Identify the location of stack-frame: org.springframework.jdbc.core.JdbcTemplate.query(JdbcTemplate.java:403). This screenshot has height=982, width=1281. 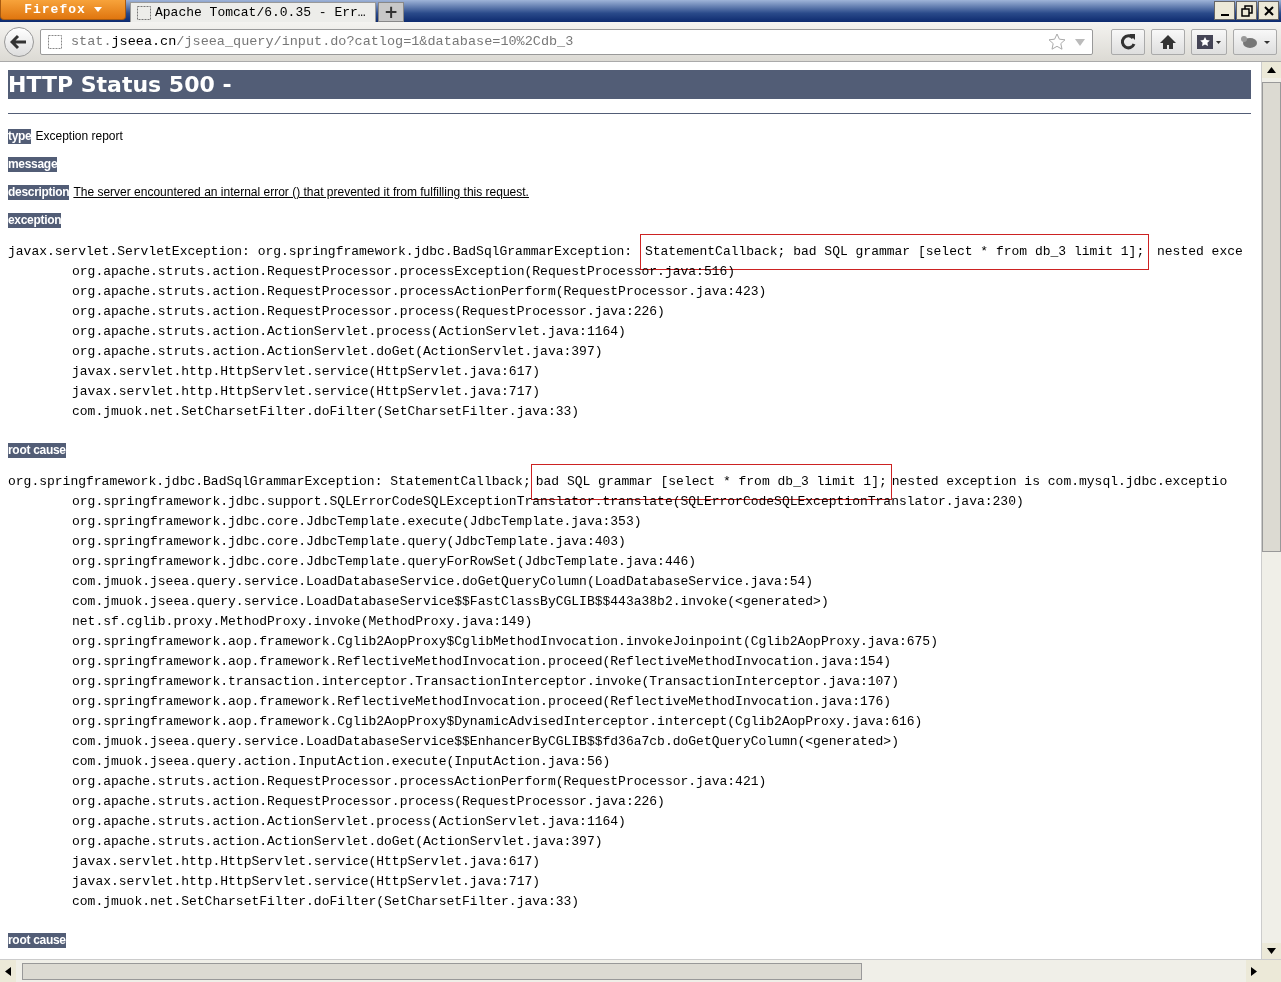
(349, 542).